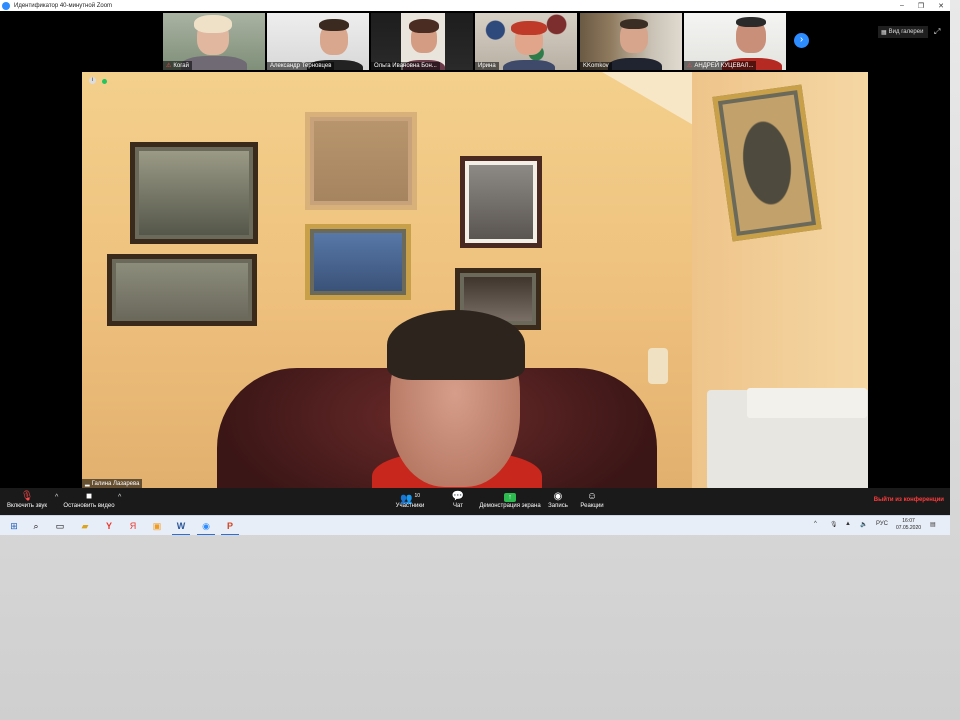 This screenshot has width=960, height=720. What do you see at coordinates (89, 506) in the screenshot?
I see `stop-video-label: Остановить видео` at bounding box center [89, 506].